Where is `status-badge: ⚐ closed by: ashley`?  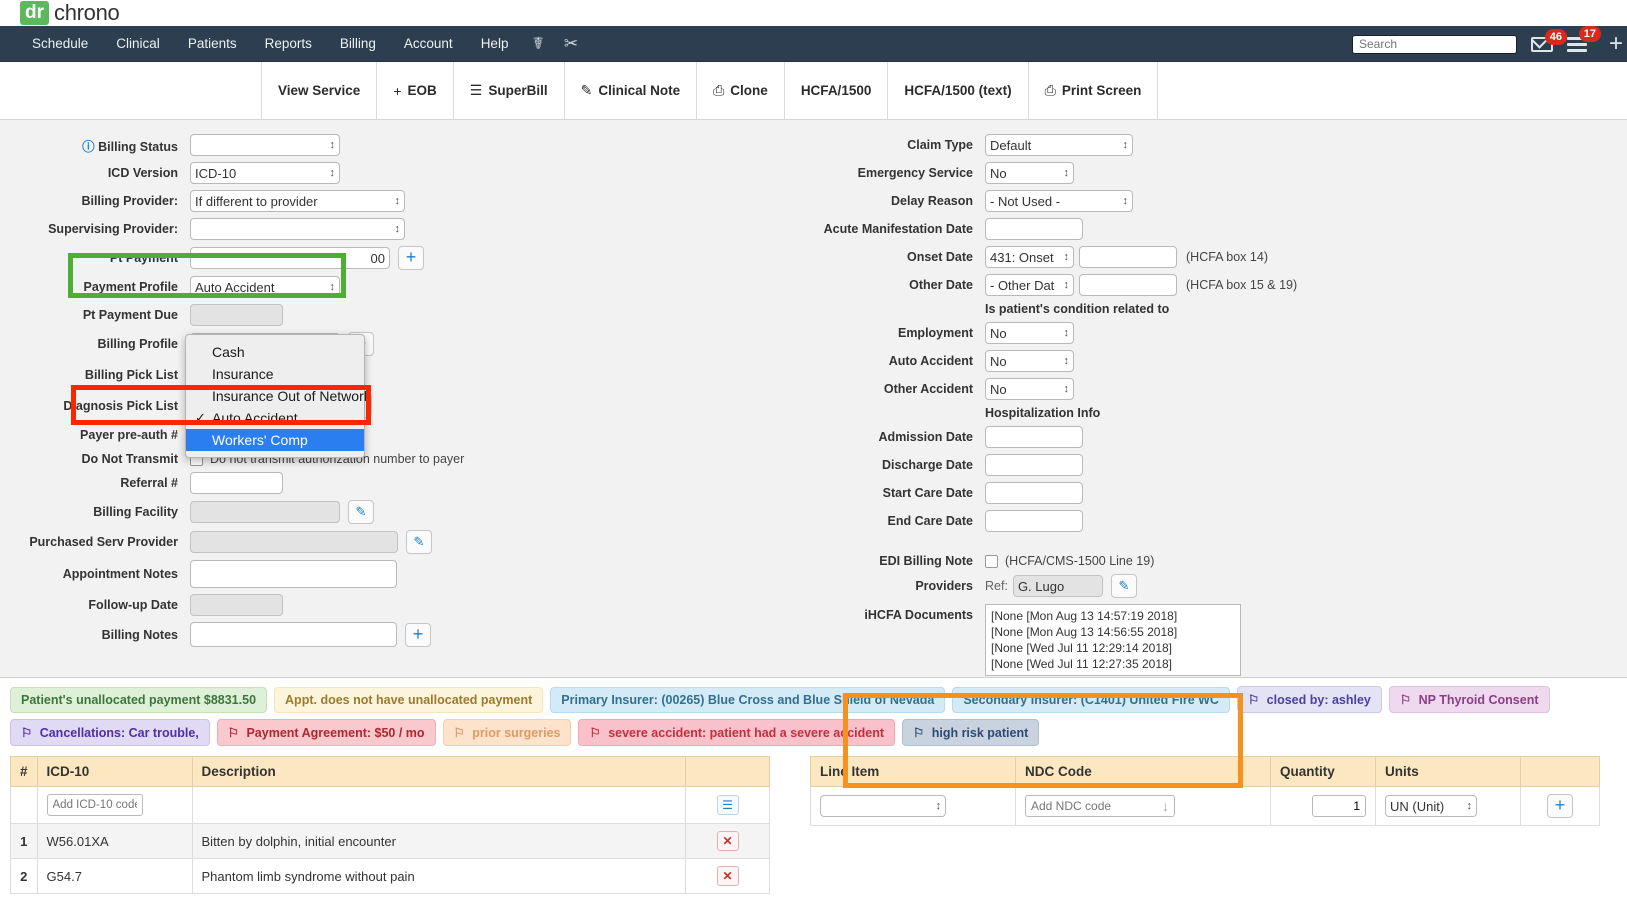
status-badge: ⚐ closed by: ashley is located at coordinates (1309, 699).